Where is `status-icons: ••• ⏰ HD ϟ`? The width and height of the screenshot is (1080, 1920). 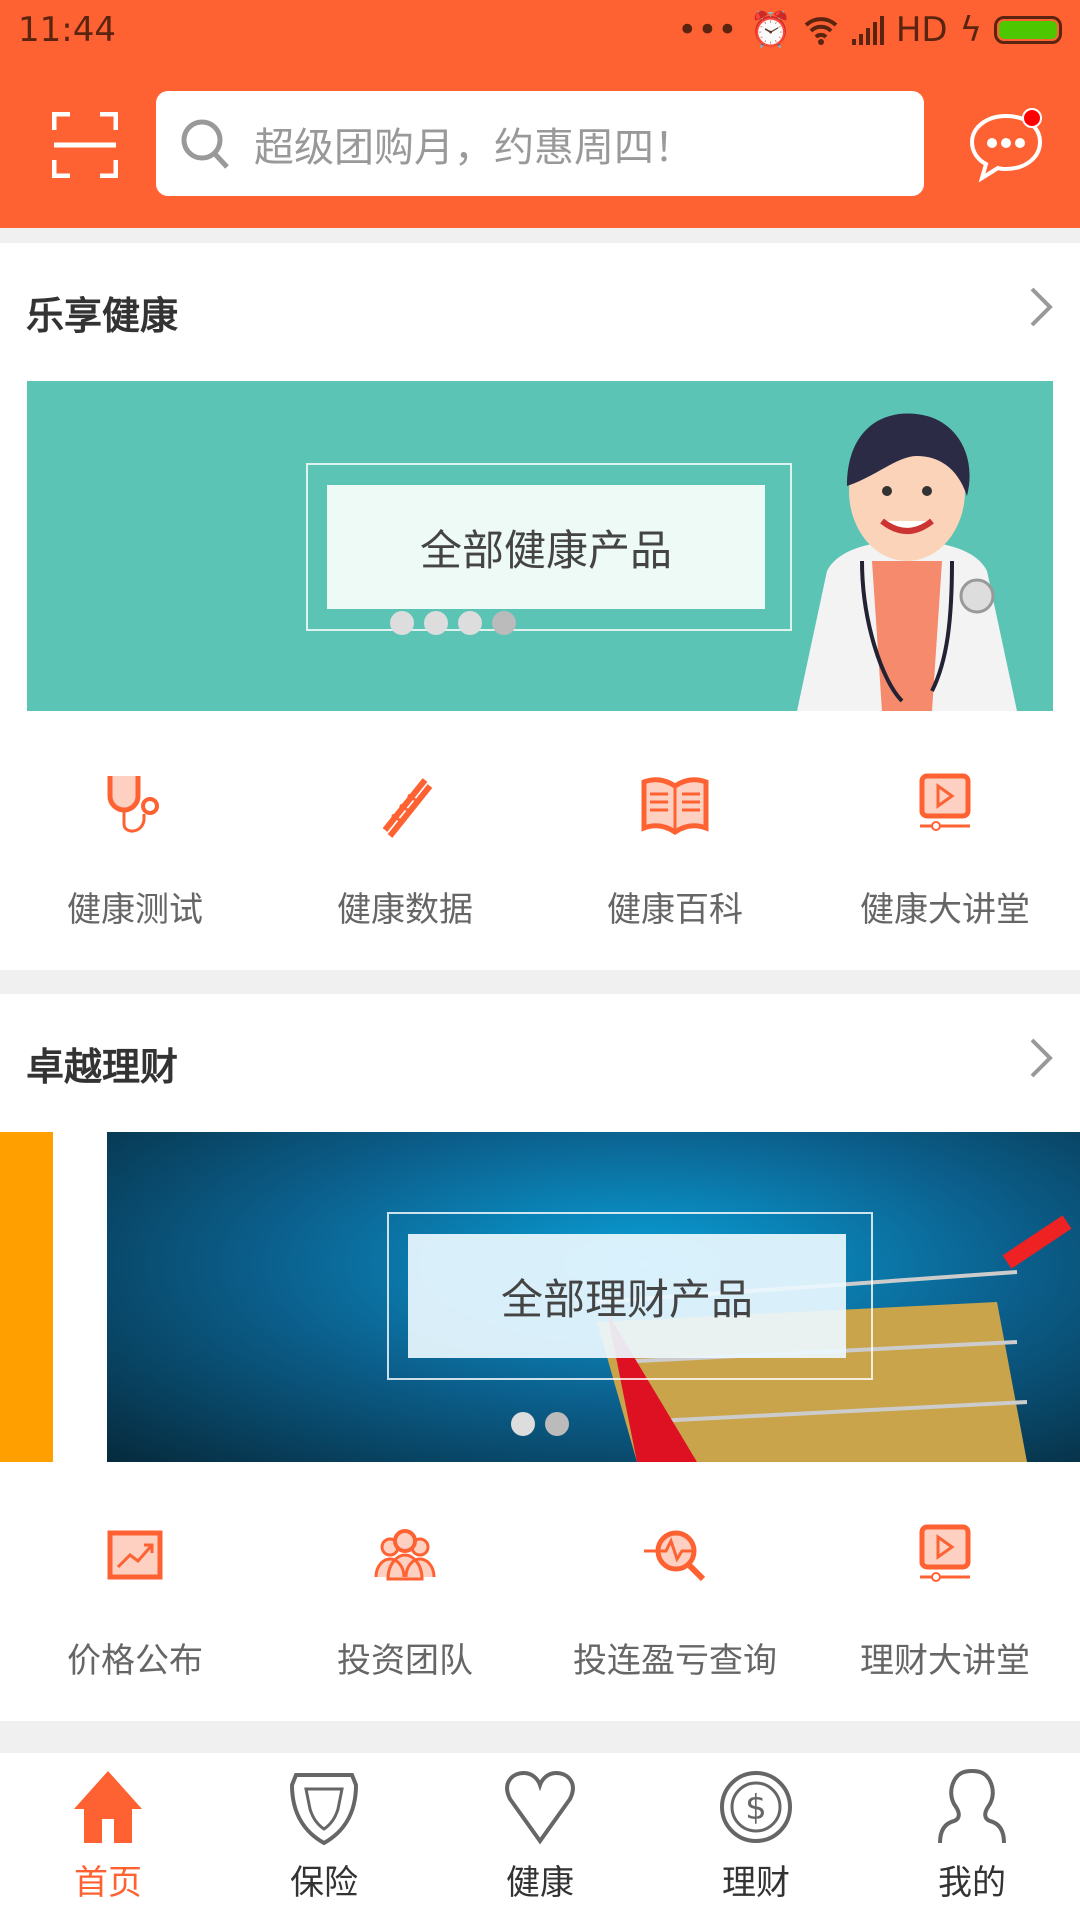 status-icons: ••• ⏰ HD ϟ is located at coordinates (869, 30).